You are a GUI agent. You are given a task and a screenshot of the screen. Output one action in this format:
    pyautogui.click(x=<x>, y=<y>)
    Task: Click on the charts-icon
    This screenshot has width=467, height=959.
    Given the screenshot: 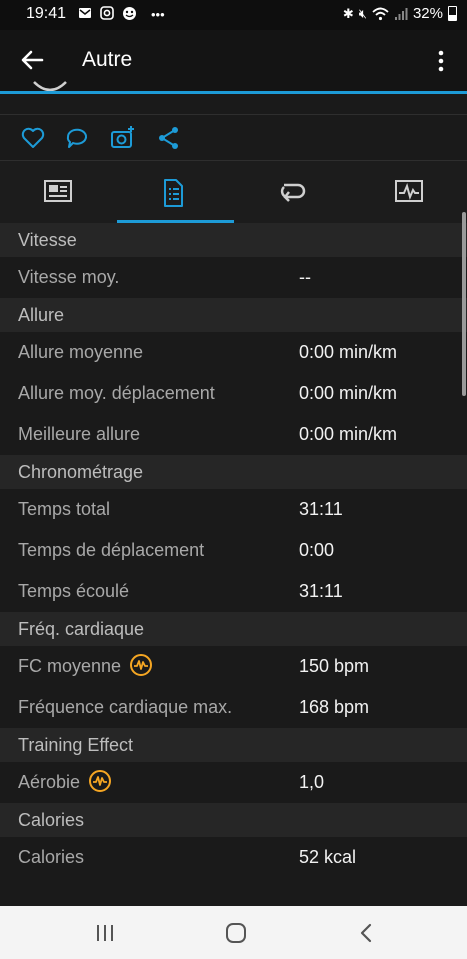 What is the action you would take?
    pyautogui.click(x=409, y=191)
    